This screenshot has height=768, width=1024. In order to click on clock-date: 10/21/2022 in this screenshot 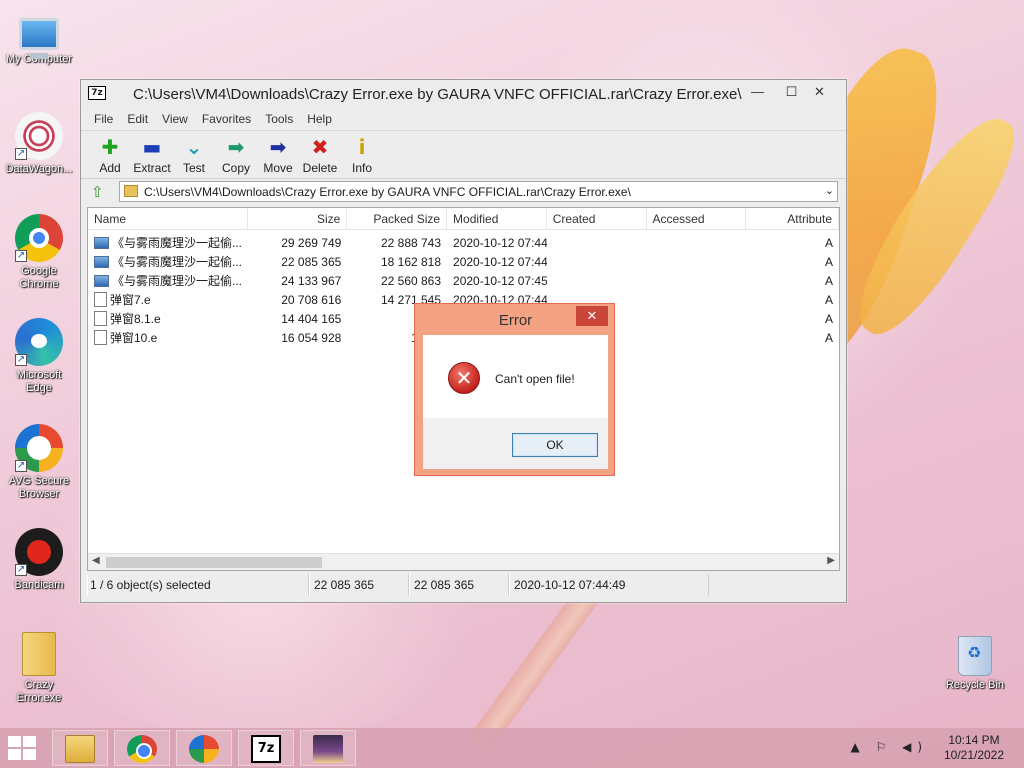, I will do `click(974, 755)`.